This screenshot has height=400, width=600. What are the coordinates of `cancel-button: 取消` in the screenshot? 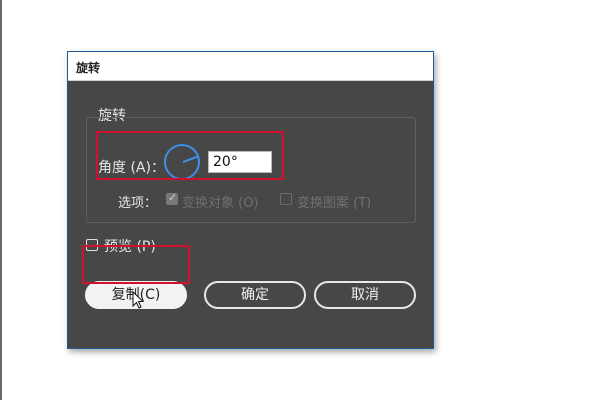 It's located at (365, 295).